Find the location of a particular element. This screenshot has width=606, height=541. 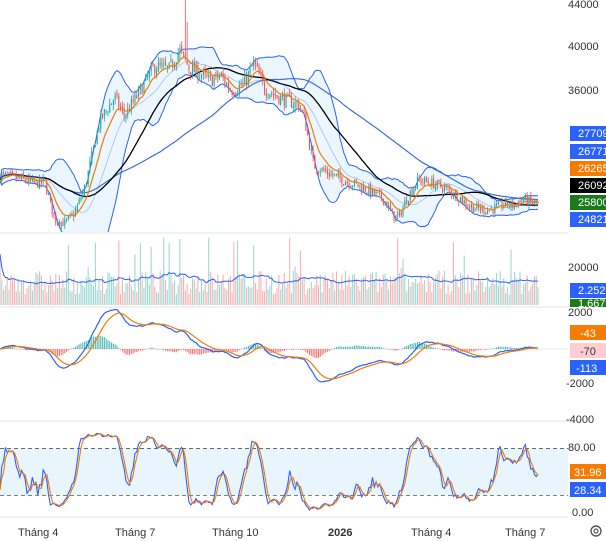

badge-volume: 1.667 is located at coordinates (592, 304).